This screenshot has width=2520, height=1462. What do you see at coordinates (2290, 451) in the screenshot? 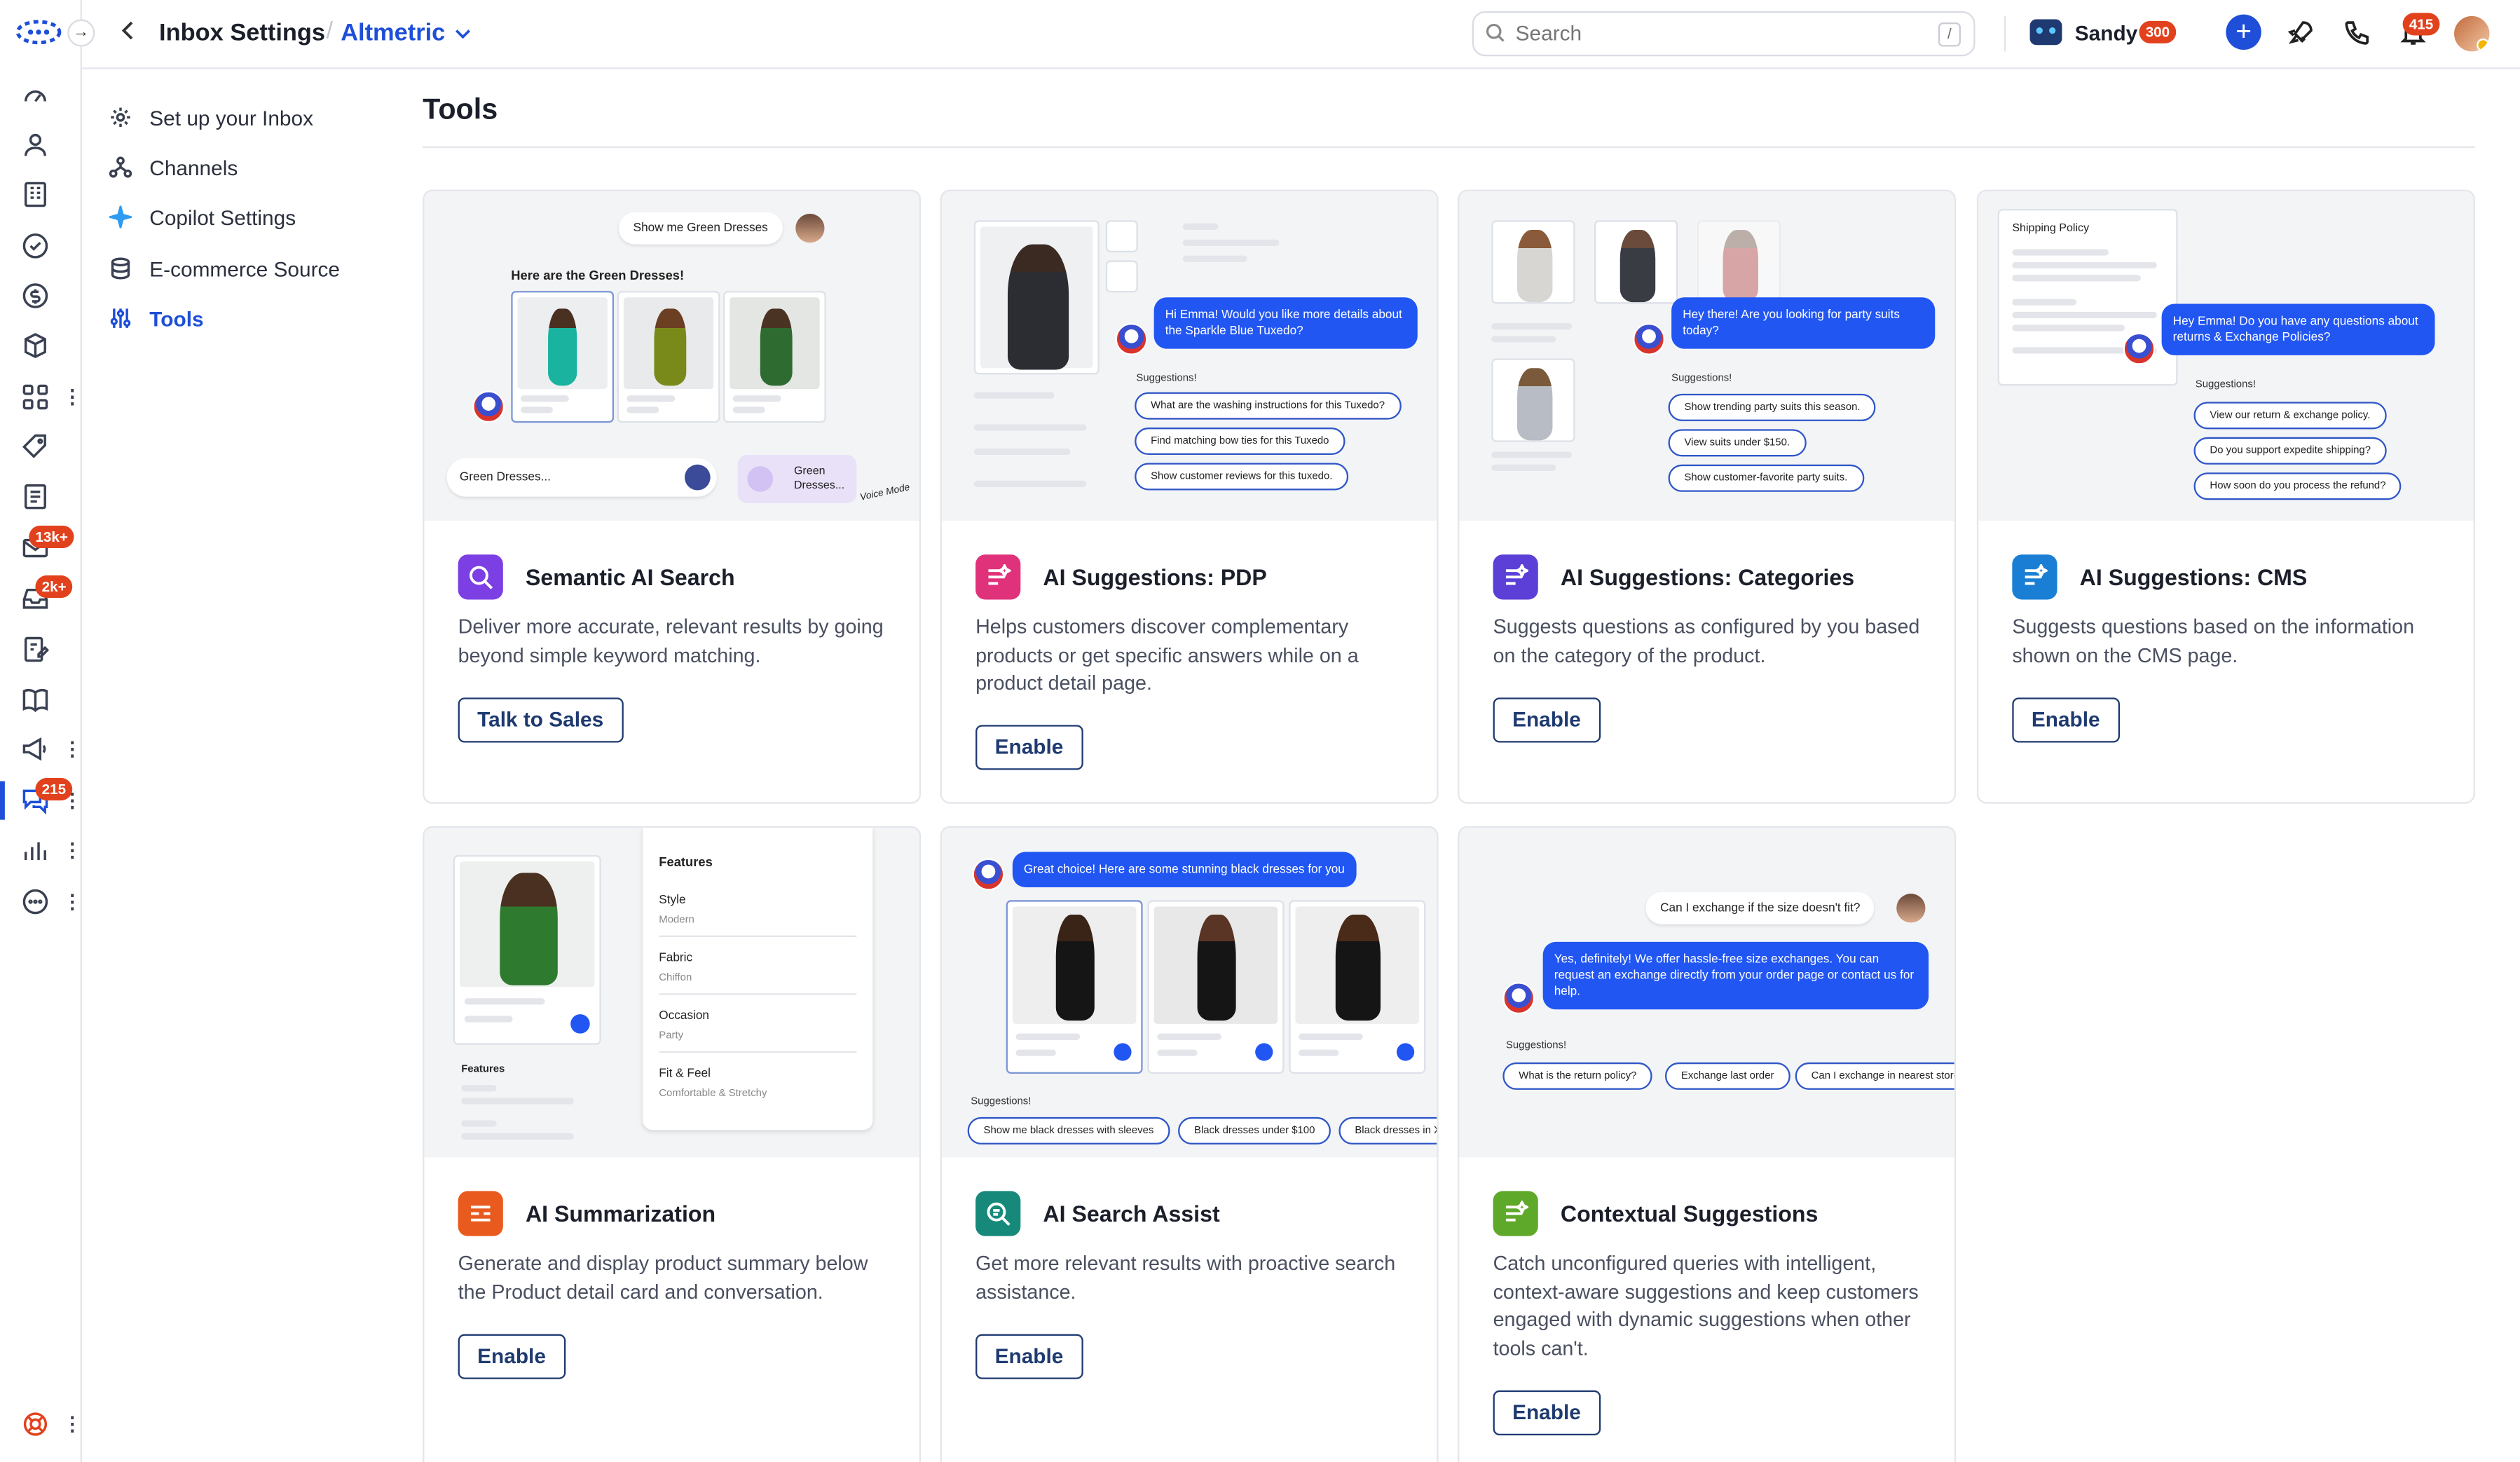
I see `suggestion-chip: Do you support expedite shipping?` at bounding box center [2290, 451].